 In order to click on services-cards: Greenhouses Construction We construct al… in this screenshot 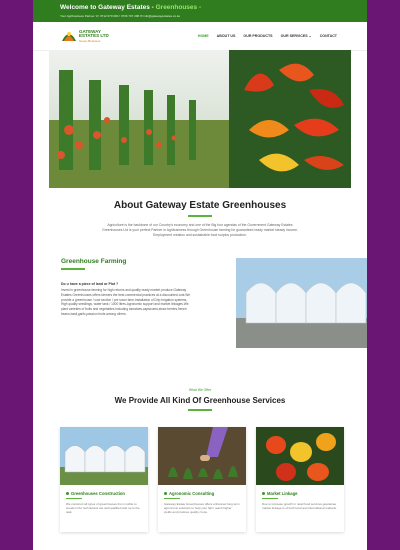, I will do `click(205, 482)`.